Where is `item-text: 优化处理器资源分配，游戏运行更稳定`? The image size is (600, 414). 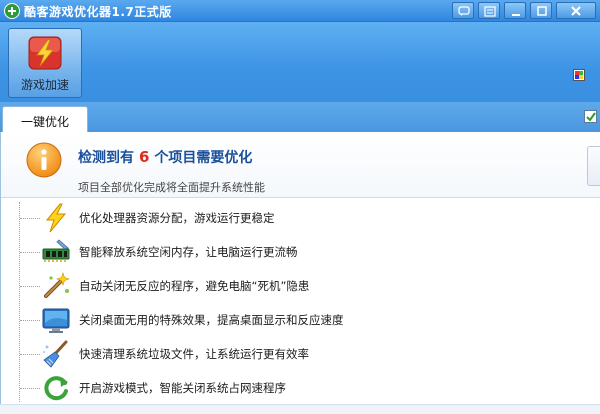 item-text: 优化处理器资源分配，游戏运行更稳定 is located at coordinates (177, 218).